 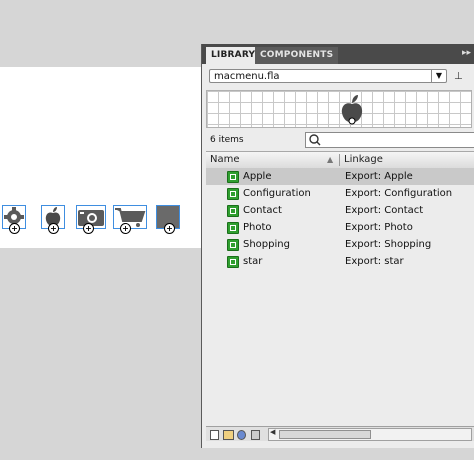 I want to click on tab-library: LIBRARY, so click(x=233, y=55).